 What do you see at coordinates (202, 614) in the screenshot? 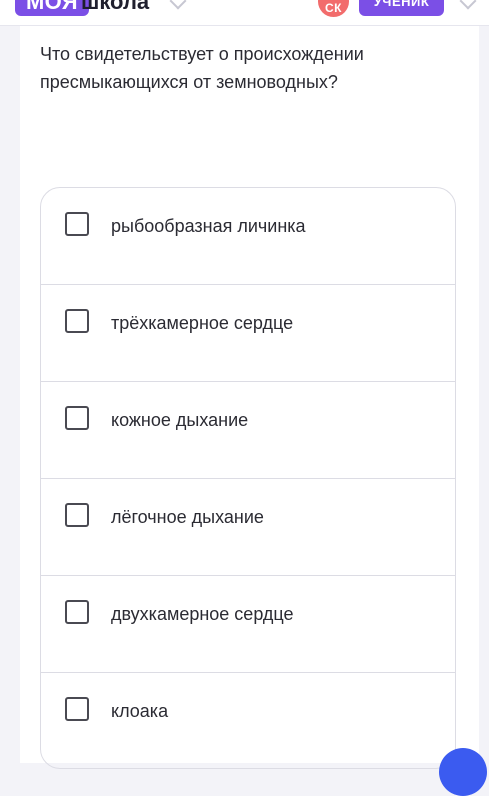
I see `answer-option-label: двухкамерное сердце` at bounding box center [202, 614].